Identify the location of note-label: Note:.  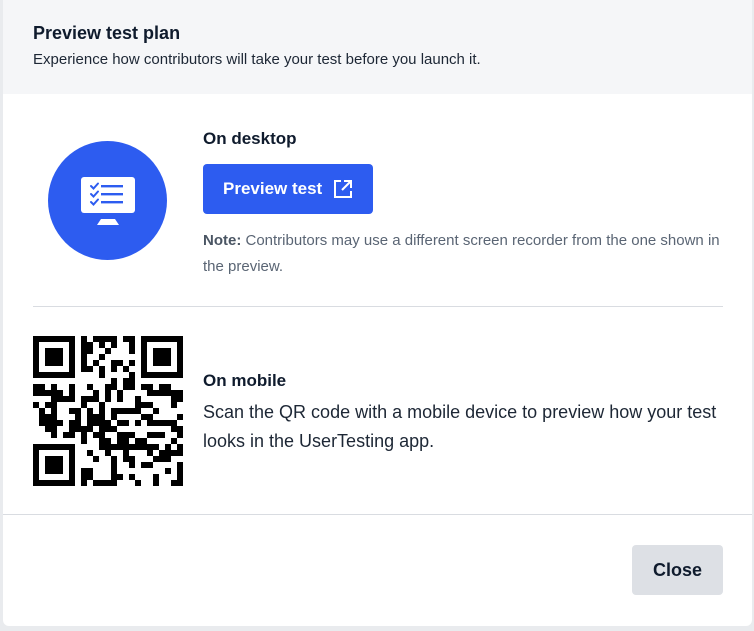
(222, 240).